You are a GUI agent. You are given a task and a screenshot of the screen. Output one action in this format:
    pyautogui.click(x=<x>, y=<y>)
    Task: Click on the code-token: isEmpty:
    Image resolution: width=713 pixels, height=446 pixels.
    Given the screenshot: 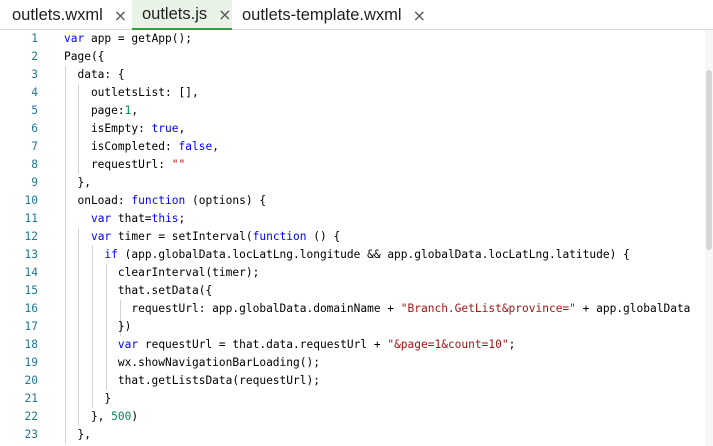 What is the action you would take?
    pyautogui.click(x=108, y=128)
    